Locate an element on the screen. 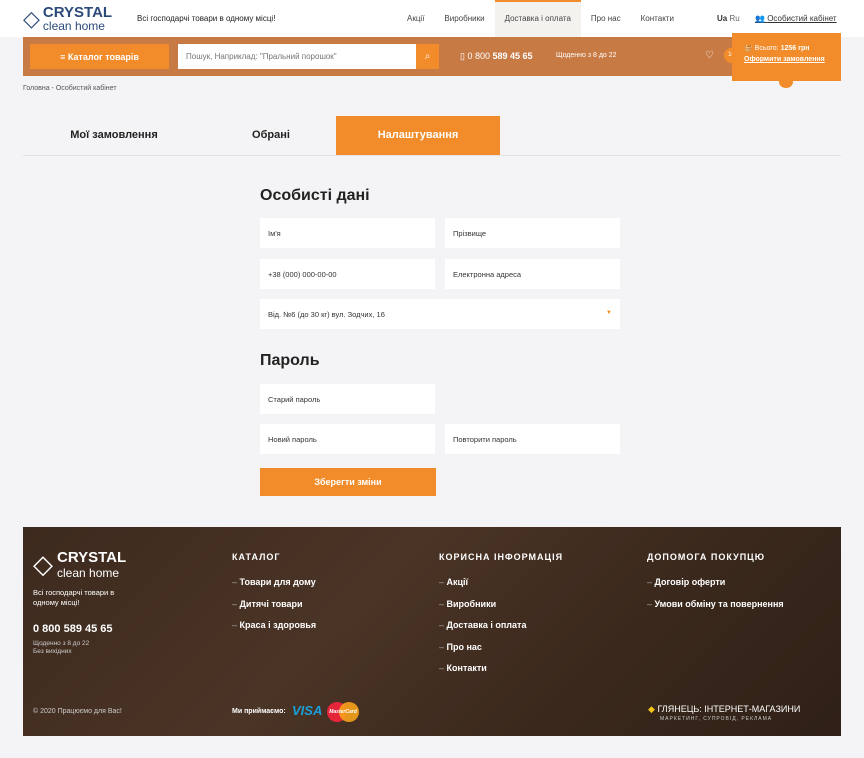 Image resolution: width=864 pixels, height=758 pixels. delivery-value: Від. №6 (до 30 кг) вул. Зодчих, 16 is located at coordinates (326, 314).